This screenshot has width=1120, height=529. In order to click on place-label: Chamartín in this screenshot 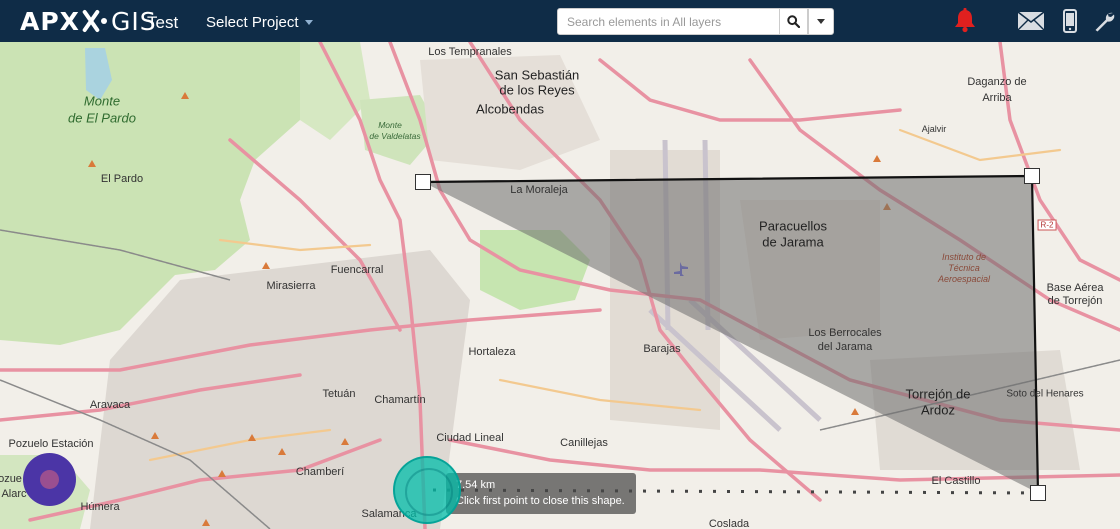, I will do `click(400, 400)`.